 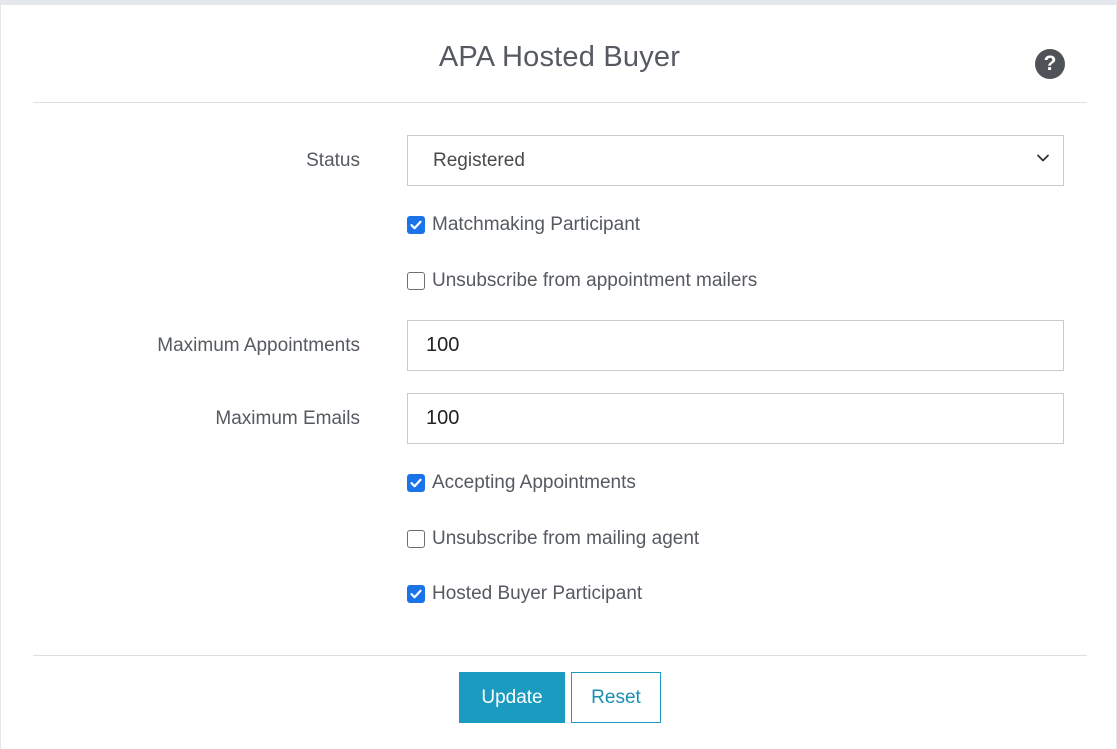 What do you see at coordinates (534, 482) in the screenshot?
I see `accepting-appointments-label: Accepting Appointments` at bounding box center [534, 482].